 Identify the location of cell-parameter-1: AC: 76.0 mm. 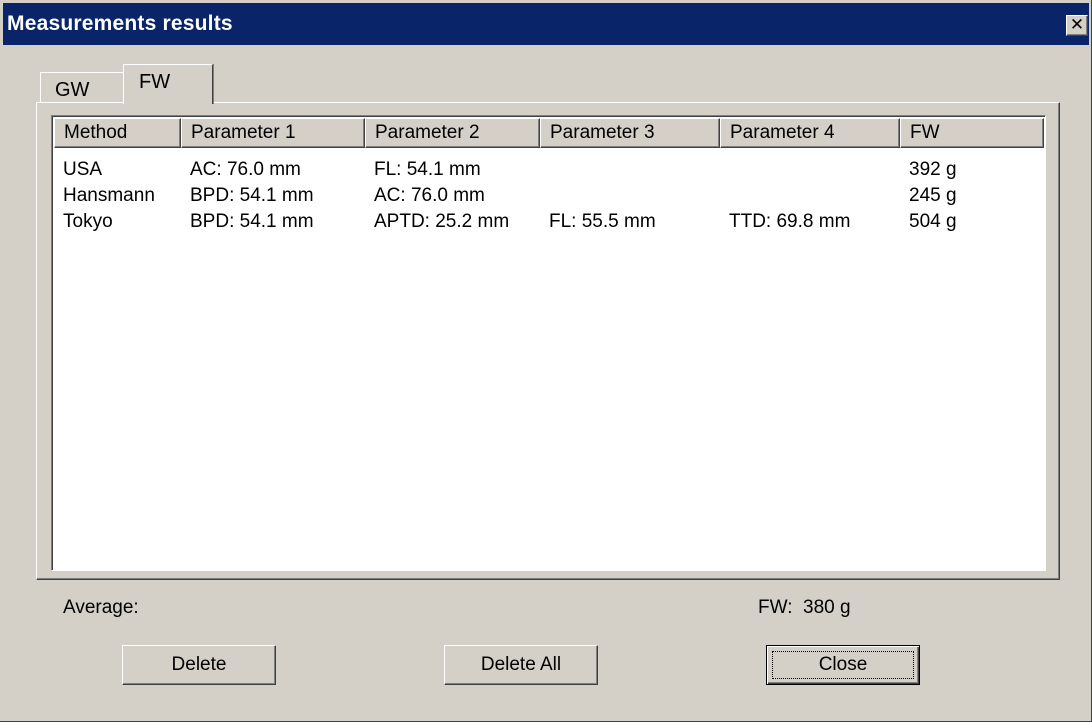
(245, 169).